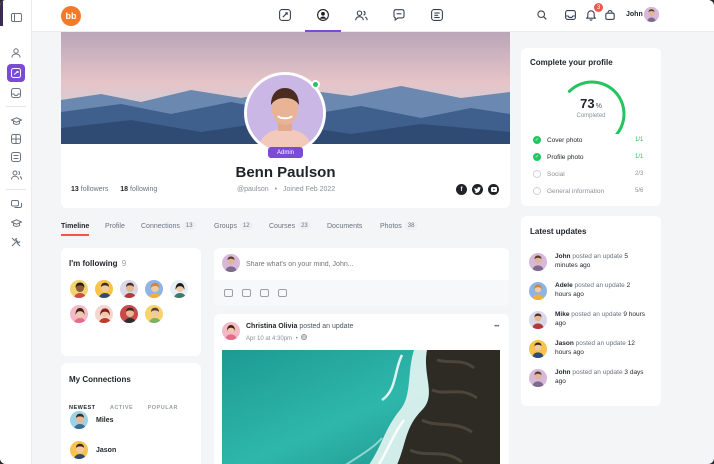 This screenshot has height=464, width=714. What do you see at coordinates (594, 293) in the screenshot?
I see `update-item: Adele posted an update 2 hours ago` at bounding box center [594, 293].